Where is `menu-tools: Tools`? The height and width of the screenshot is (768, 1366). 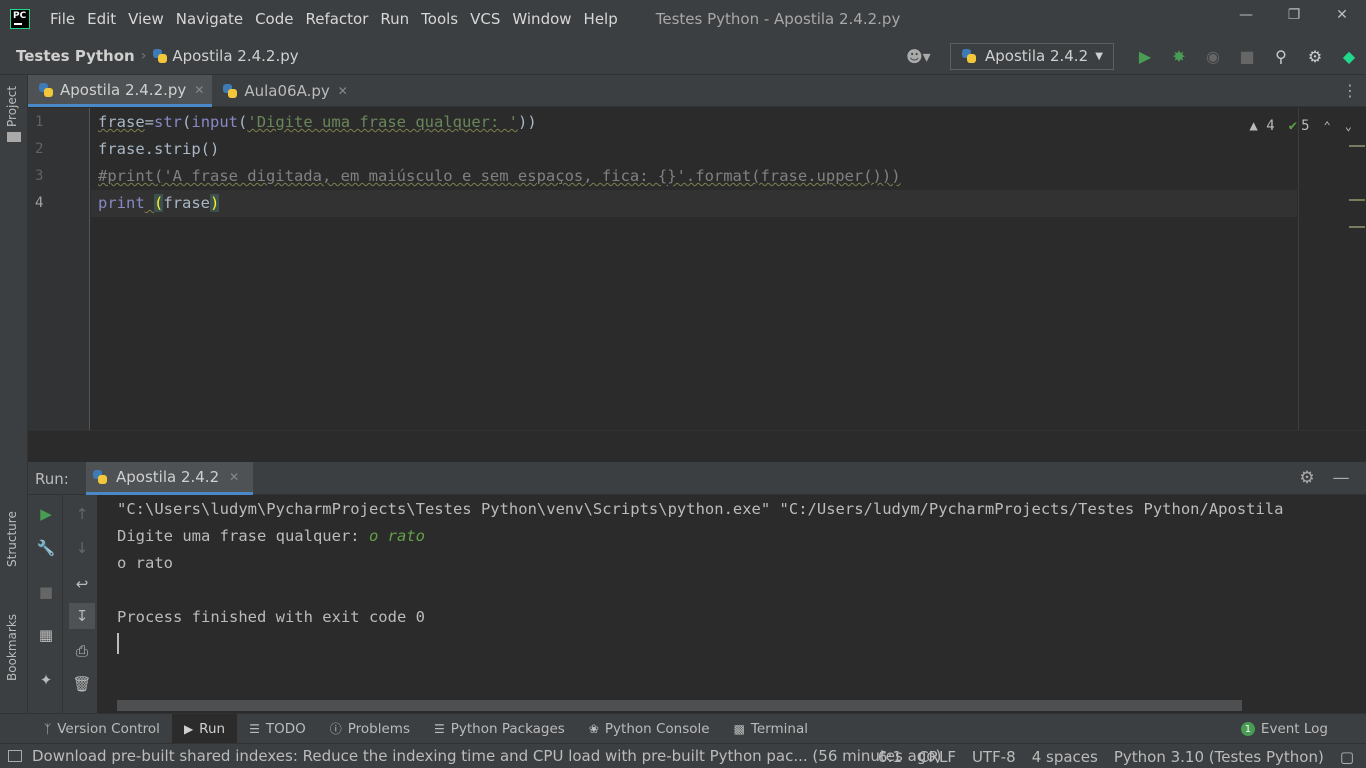
menu-tools: Tools is located at coordinates (439, 19).